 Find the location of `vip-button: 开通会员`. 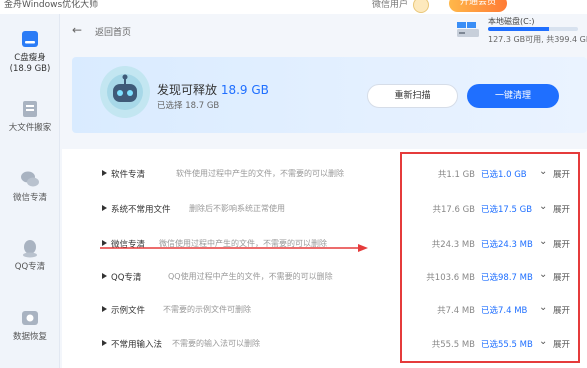

vip-button: 开通会员 is located at coordinates (478, 6).